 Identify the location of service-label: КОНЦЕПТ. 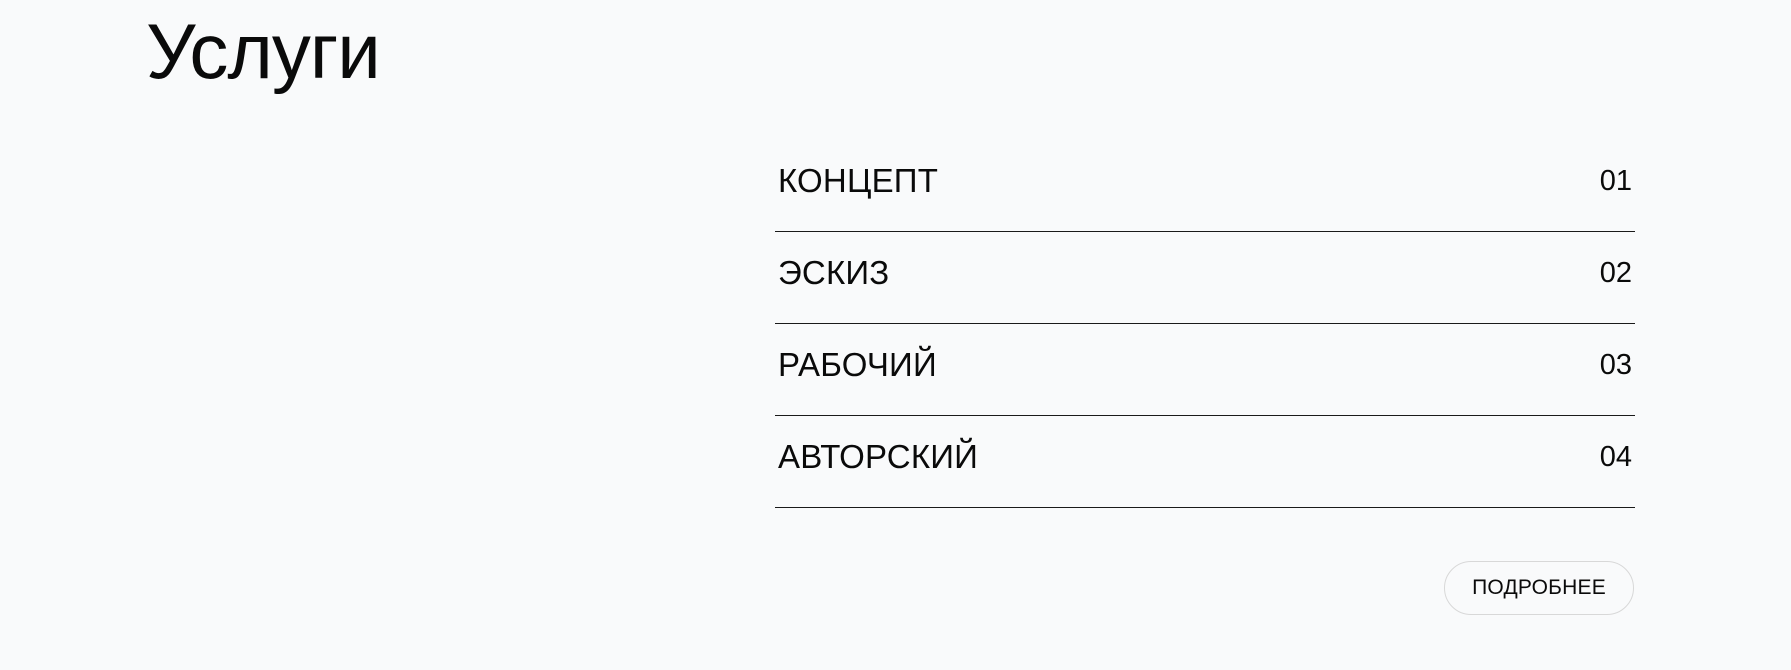
(858, 180).